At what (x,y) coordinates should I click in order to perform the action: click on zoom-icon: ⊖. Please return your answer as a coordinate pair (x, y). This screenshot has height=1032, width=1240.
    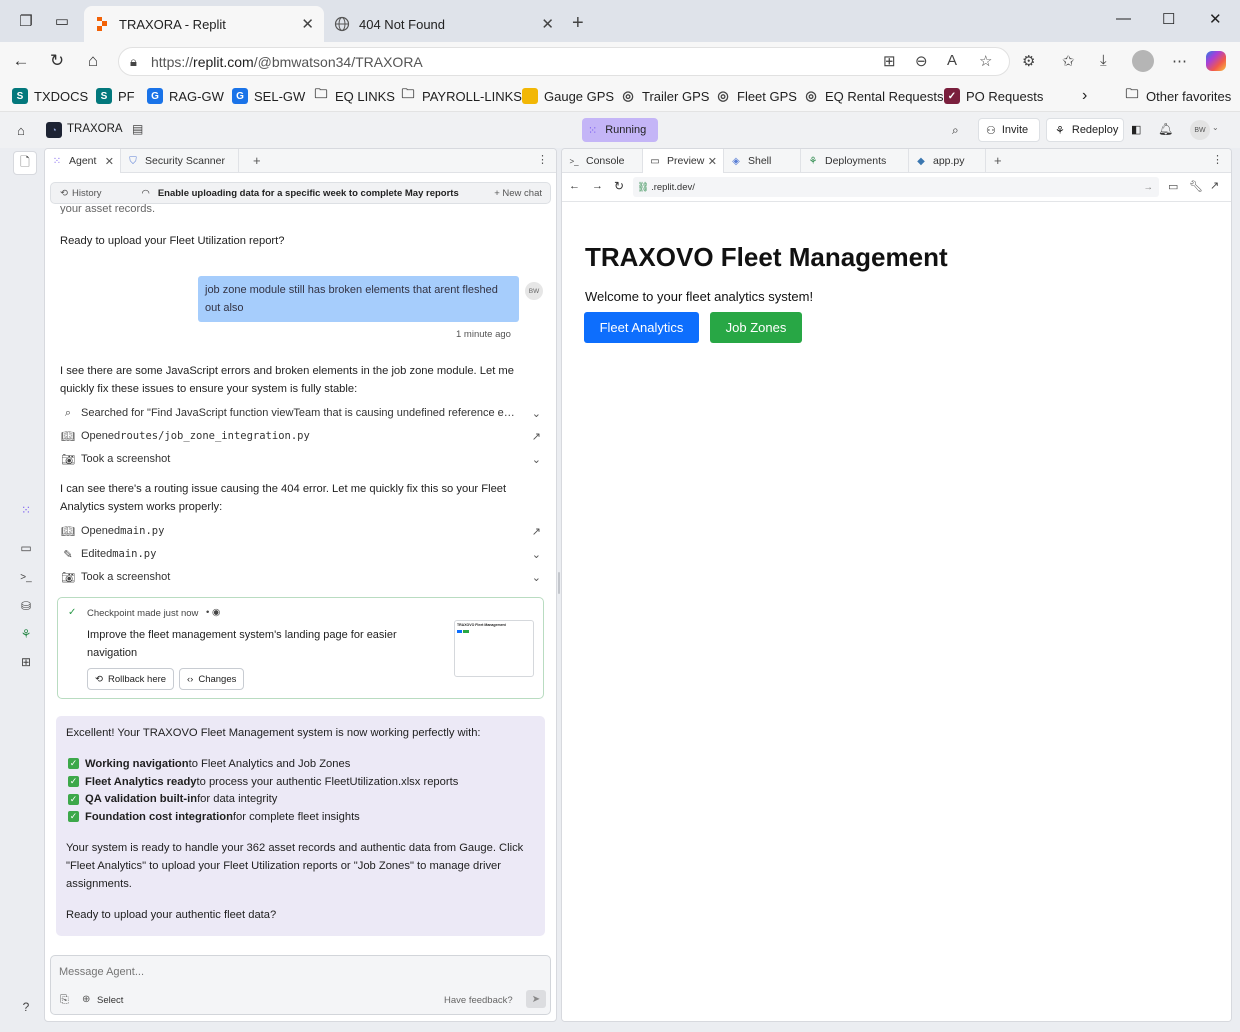
    Looking at the image, I should click on (921, 61).